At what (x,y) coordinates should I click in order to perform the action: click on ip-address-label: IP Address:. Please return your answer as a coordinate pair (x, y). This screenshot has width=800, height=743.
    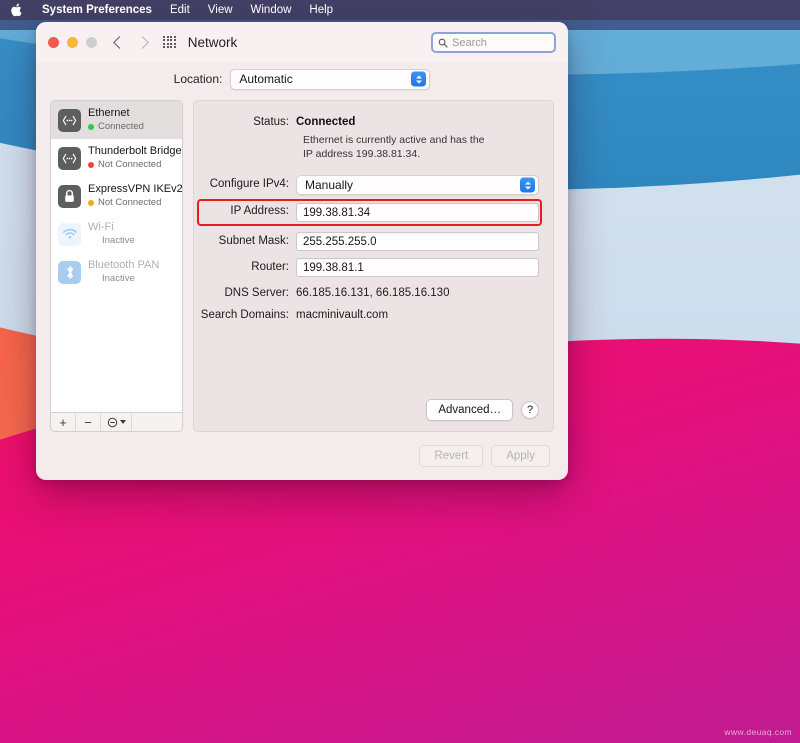
    Looking at the image, I should click on (259, 211).